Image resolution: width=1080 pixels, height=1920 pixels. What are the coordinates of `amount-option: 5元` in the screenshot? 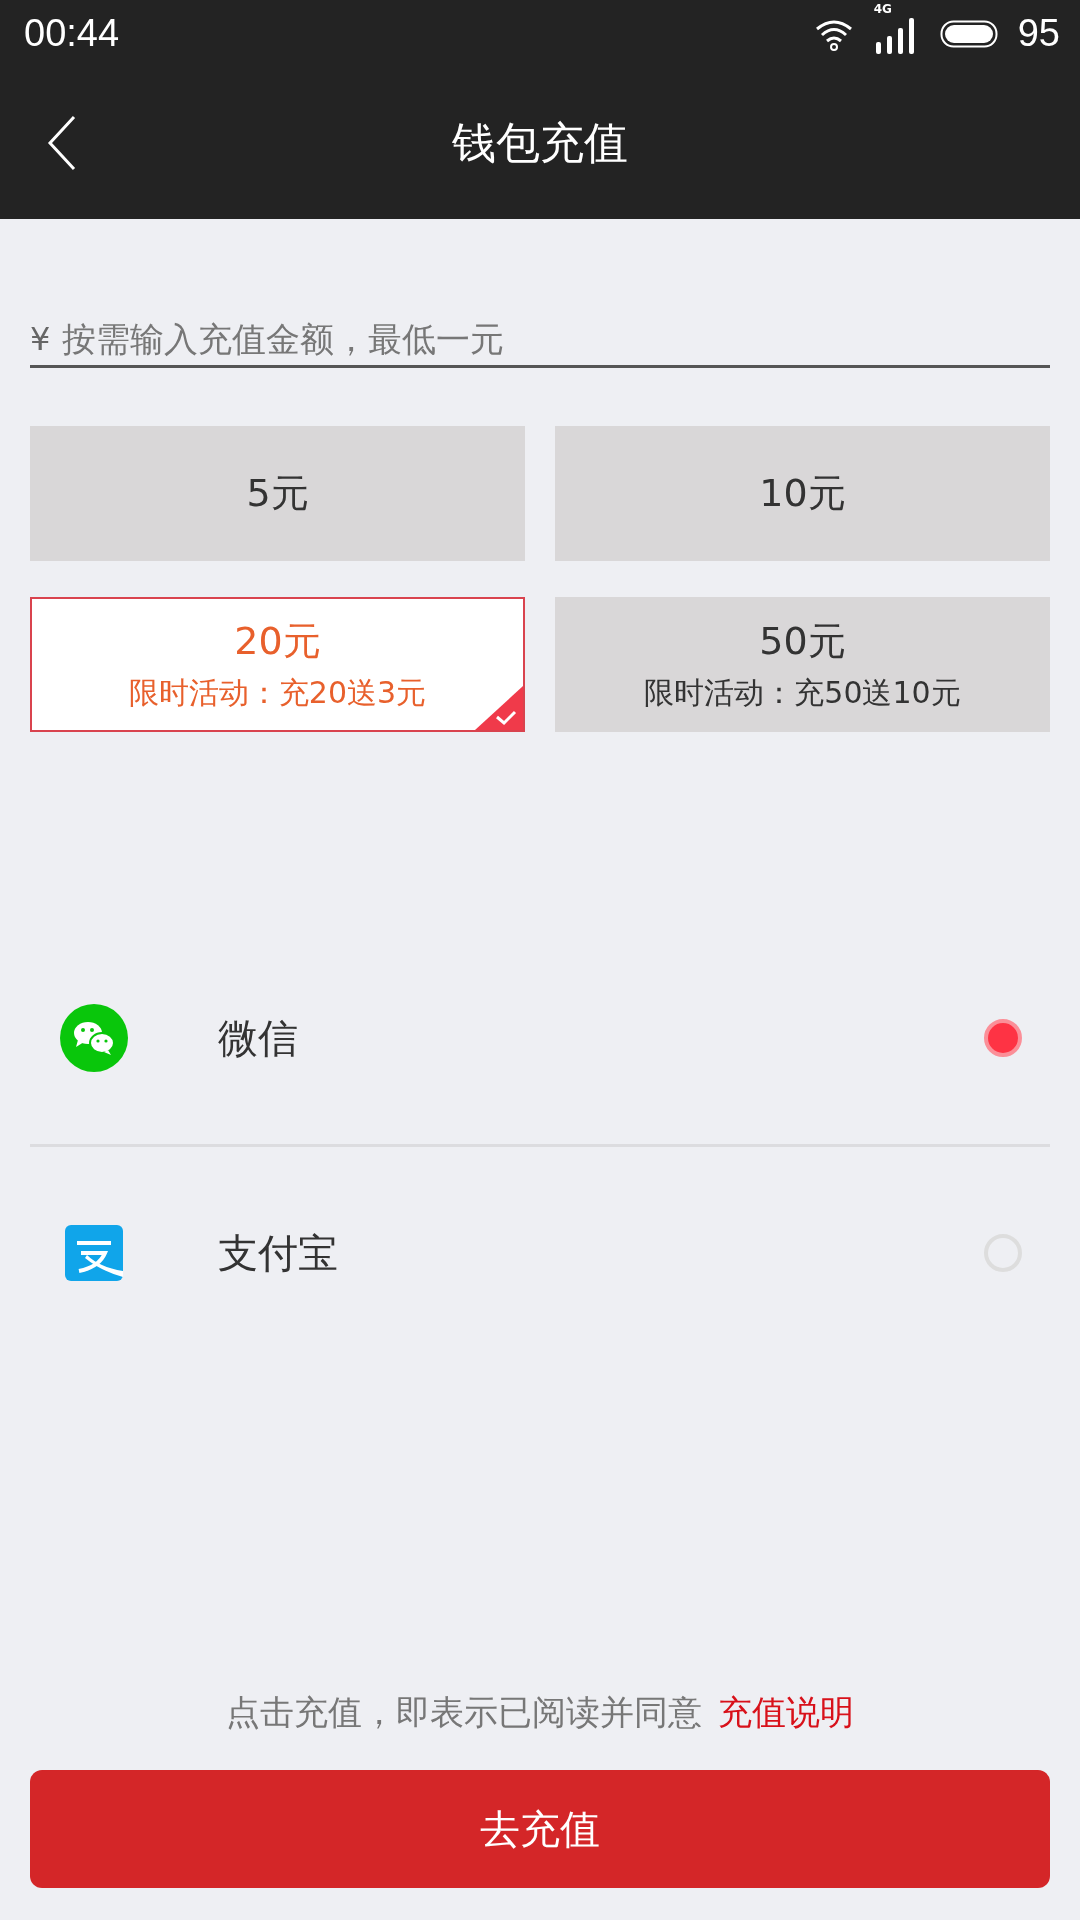 It's located at (277, 493).